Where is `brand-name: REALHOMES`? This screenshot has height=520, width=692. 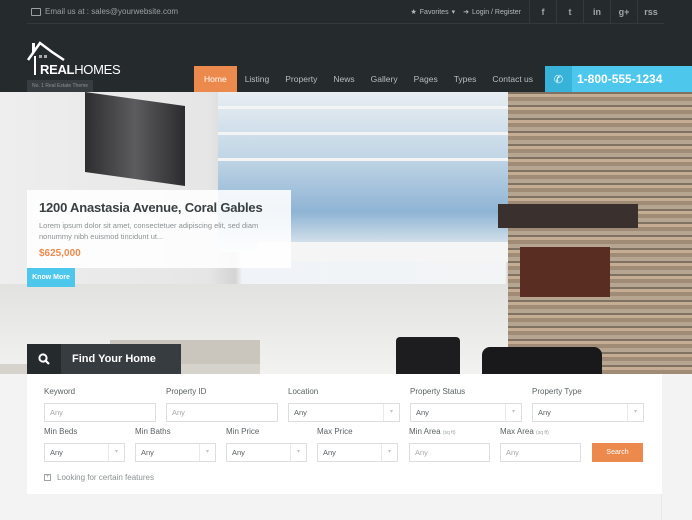
brand-name: REALHOMES is located at coordinates (80, 69).